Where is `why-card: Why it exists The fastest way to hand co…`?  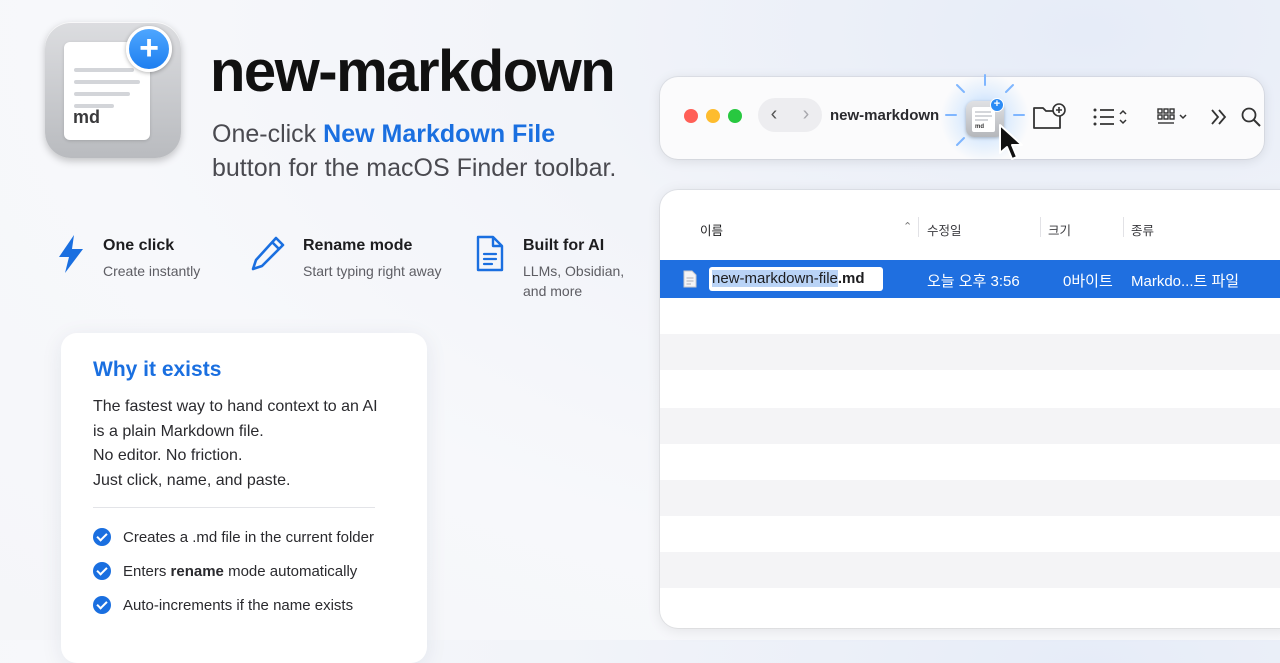
why-card: Why it exists The fastest way to hand co… is located at coordinates (244, 498).